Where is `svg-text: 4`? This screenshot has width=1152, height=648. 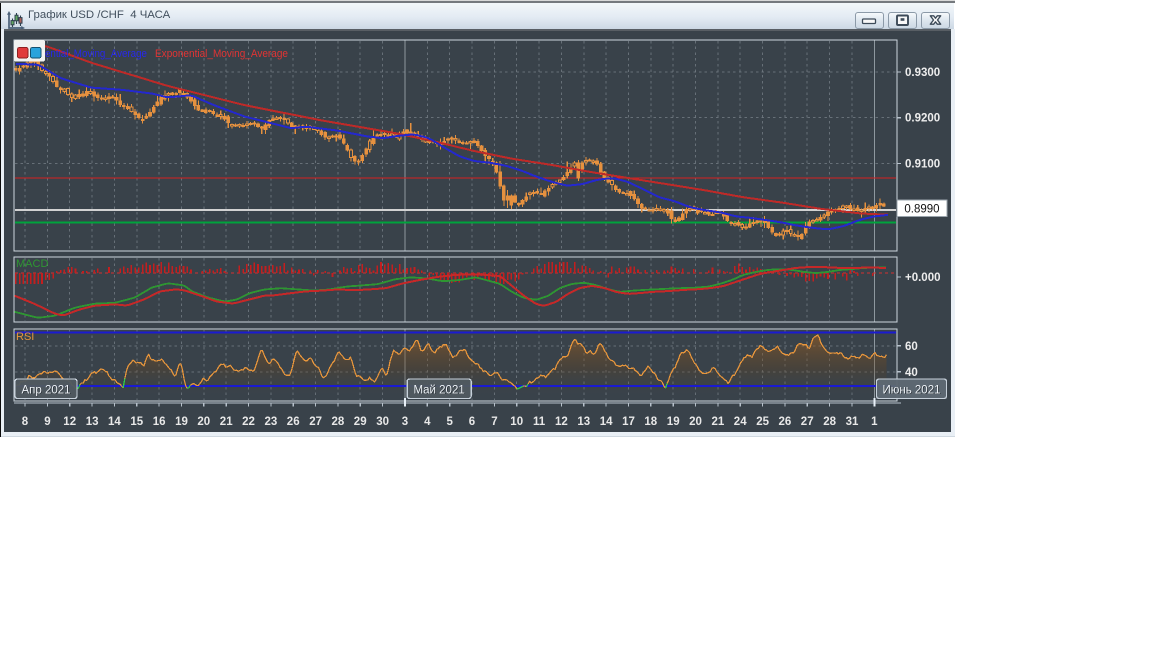
svg-text: 4 is located at coordinates (427, 422).